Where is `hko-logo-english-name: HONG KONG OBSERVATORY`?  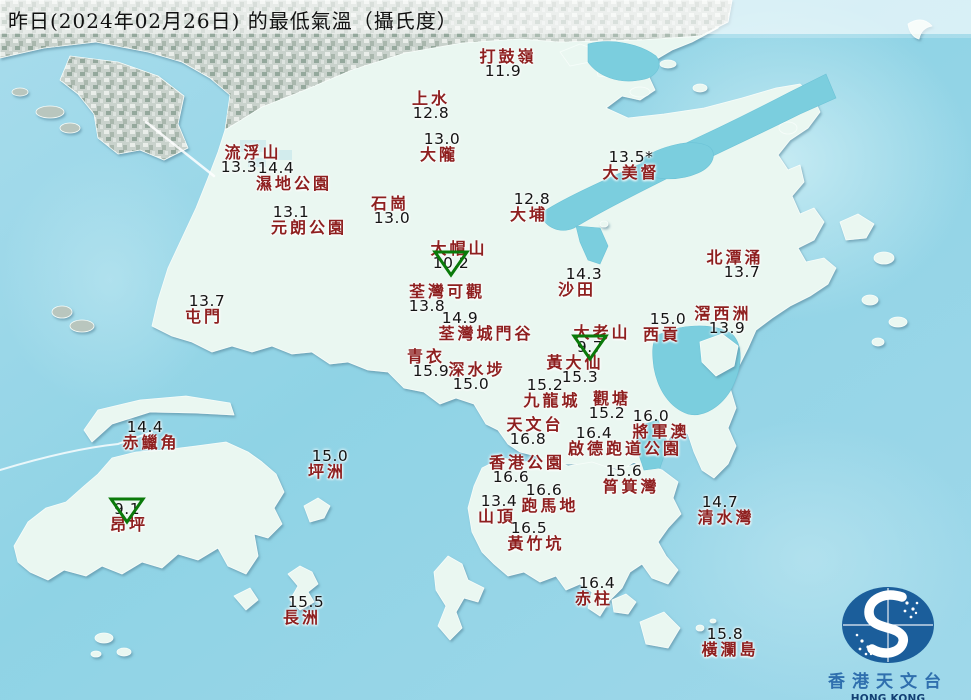 hko-logo-english-name: HONG KONG OBSERVATORY is located at coordinates (888, 696).